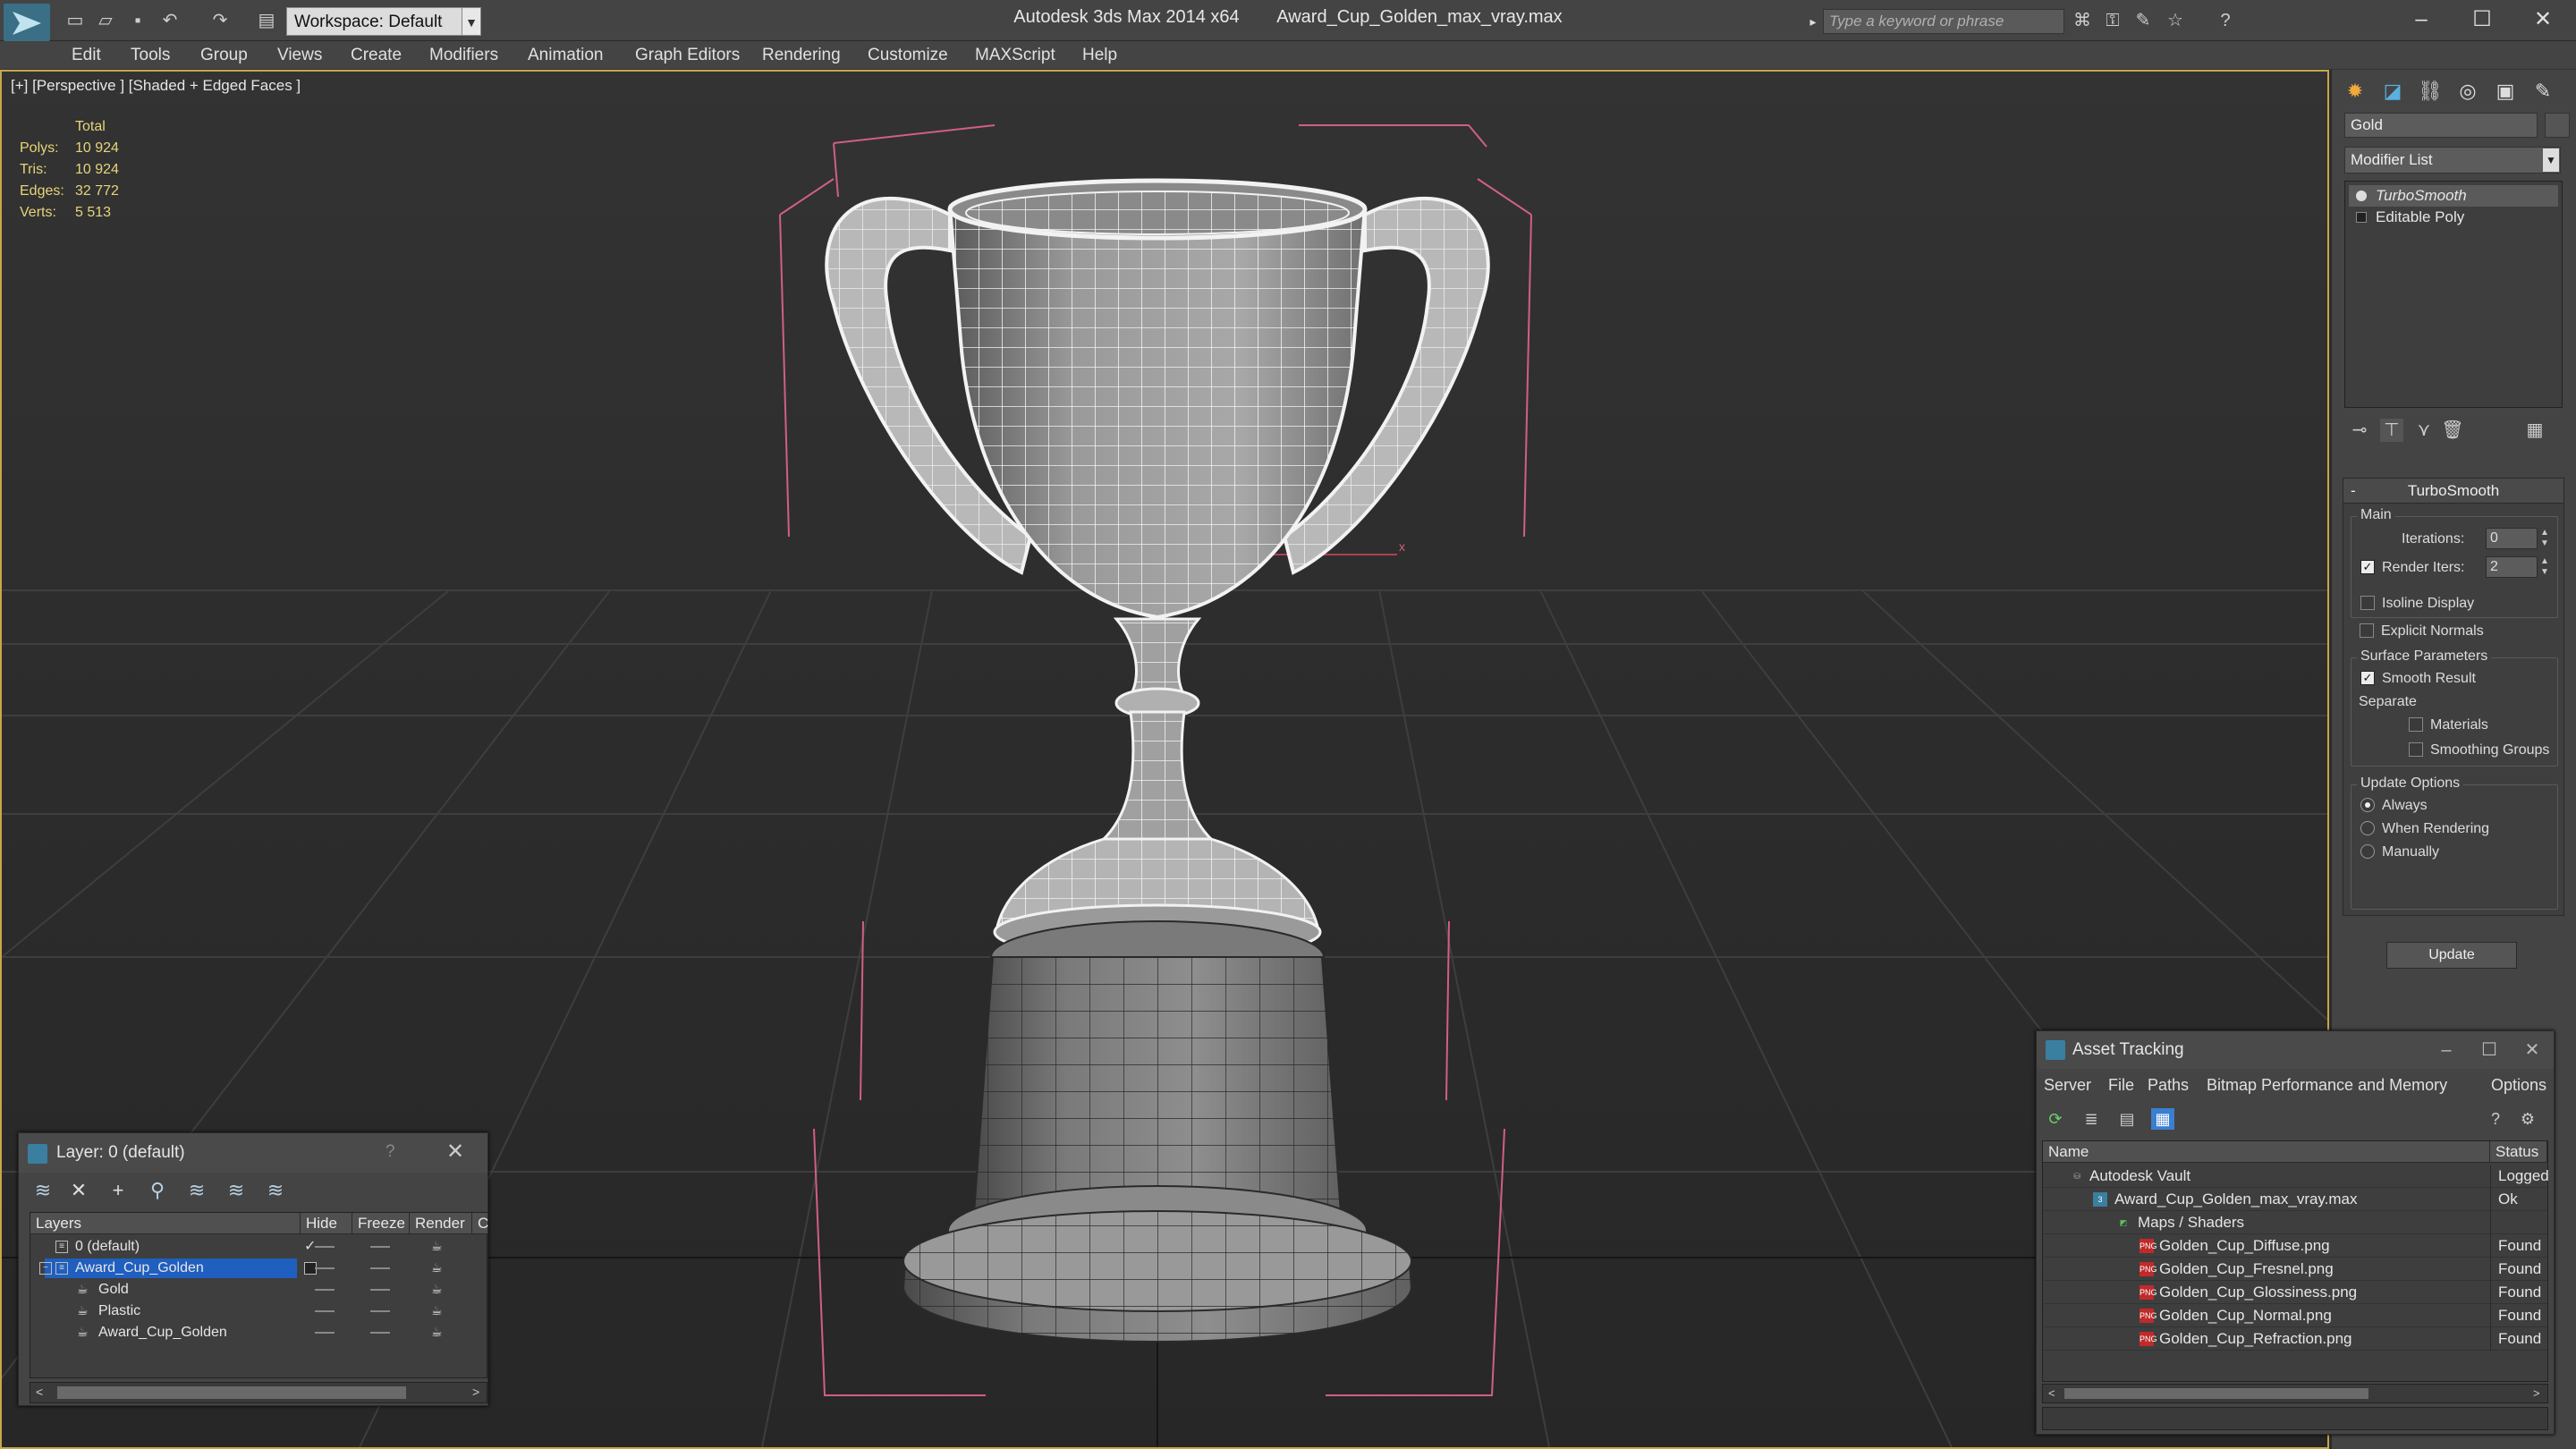  What do you see at coordinates (2367, 805) in the screenshot?
I see `always-radio` at bounding box center [2367, 805].